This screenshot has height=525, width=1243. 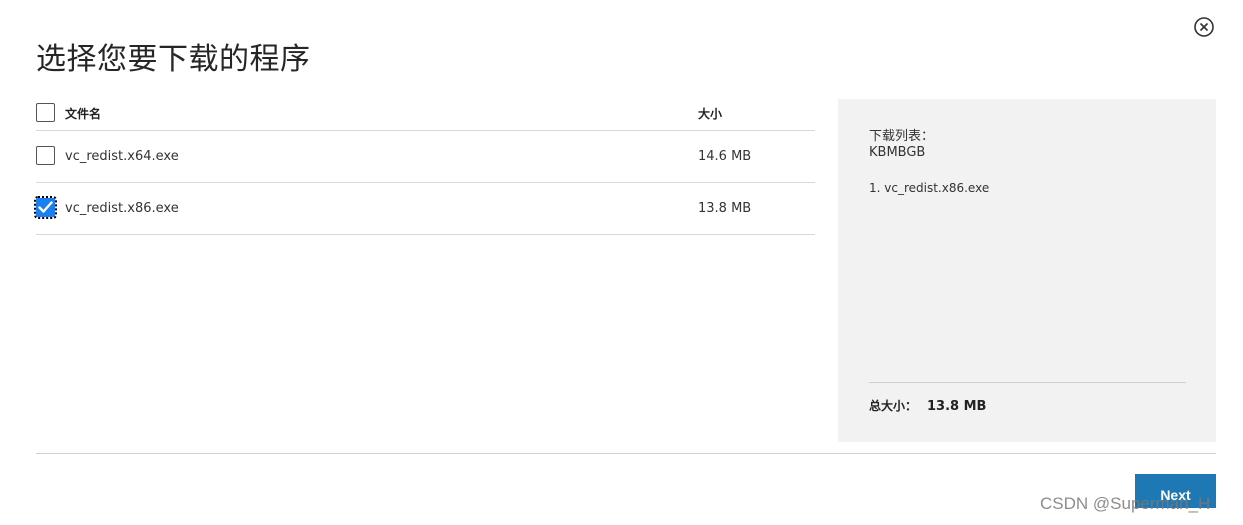 I want to click on summary-item: 1. vc_redist.x86.exe, so click(x=929, y=188).